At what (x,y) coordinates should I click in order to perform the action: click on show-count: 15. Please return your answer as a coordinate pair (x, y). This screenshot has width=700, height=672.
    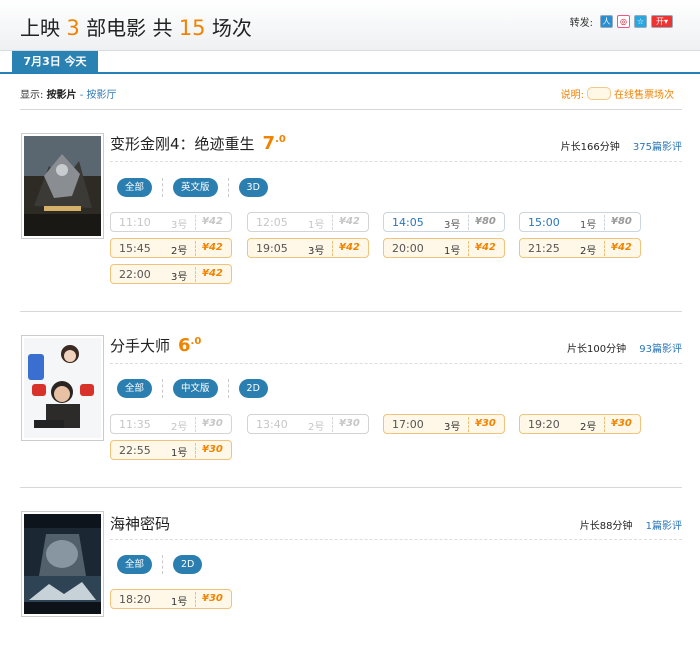
    Looking at the image, I should click on (192, 28).